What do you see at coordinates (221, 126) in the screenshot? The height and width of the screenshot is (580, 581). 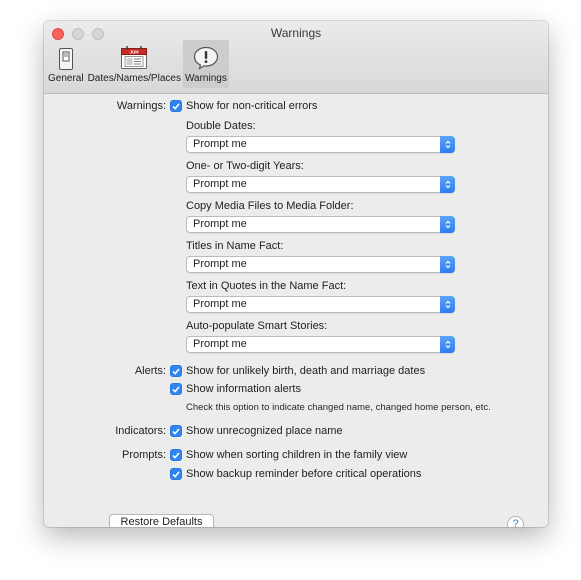 I see `double-dates-heading: Double Dates:` at bounding box center [221, 126].